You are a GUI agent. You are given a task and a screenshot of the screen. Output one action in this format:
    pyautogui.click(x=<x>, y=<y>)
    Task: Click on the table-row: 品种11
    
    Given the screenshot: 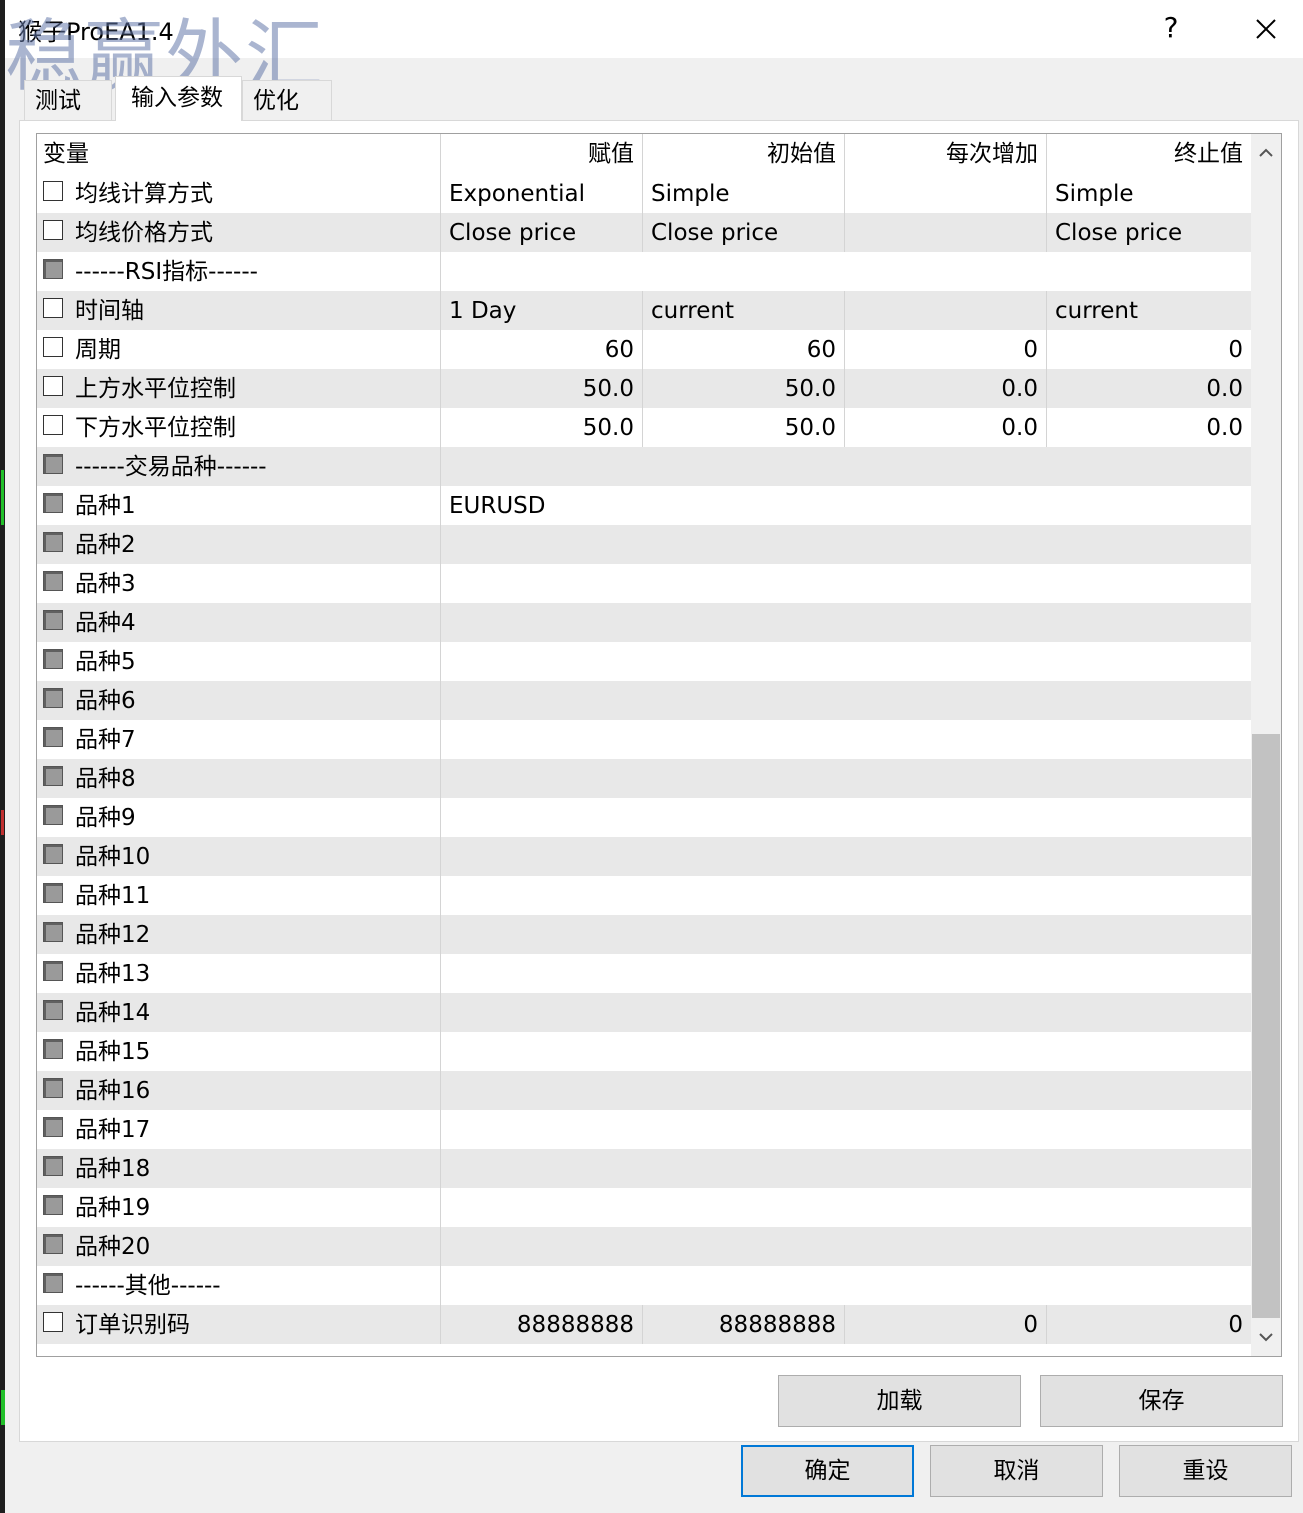 What is the action you would take?
    pyautogui.click(x=644, y=895)
    